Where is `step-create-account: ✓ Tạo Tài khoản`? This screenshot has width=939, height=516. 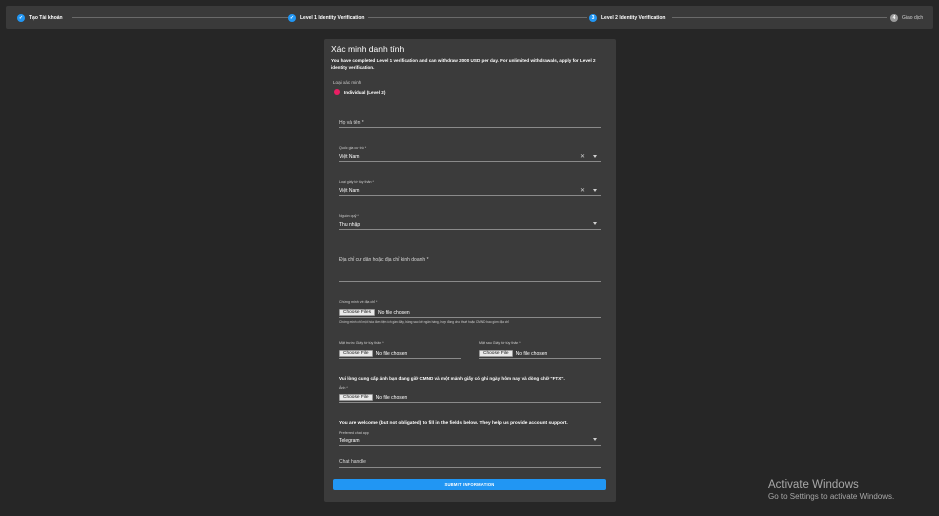
step-create-account: ✓ Tạo Tài khoản is located at coordinates (40, 17).